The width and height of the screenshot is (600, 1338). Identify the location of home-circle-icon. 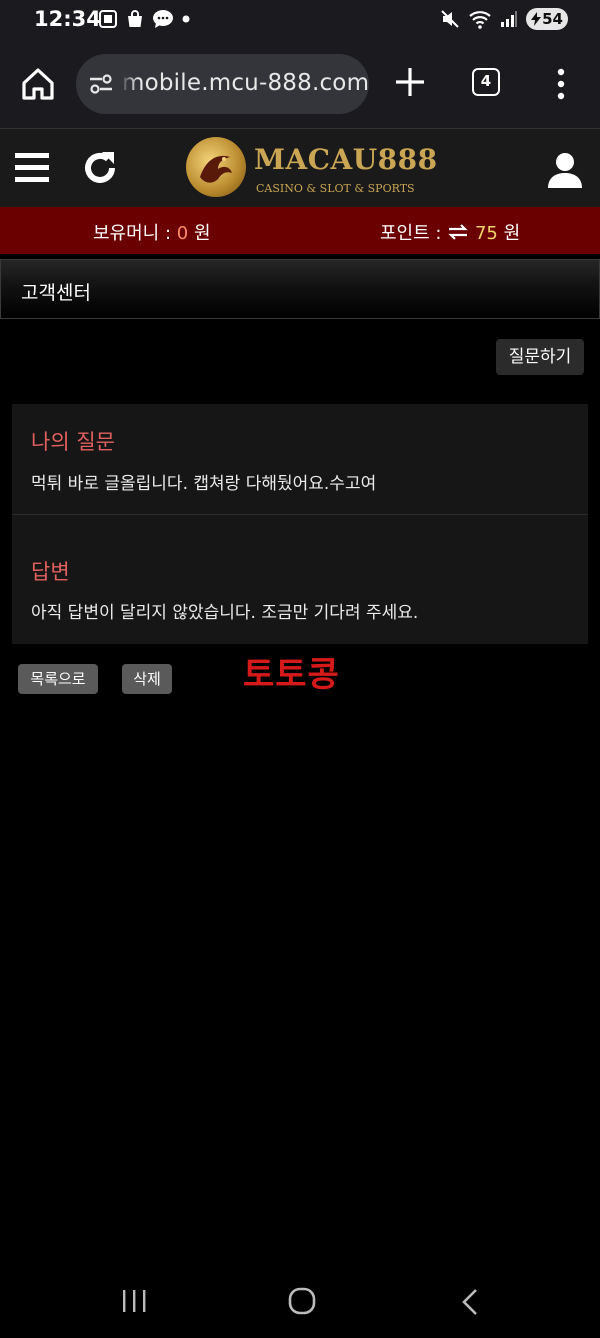
(302, 1301).